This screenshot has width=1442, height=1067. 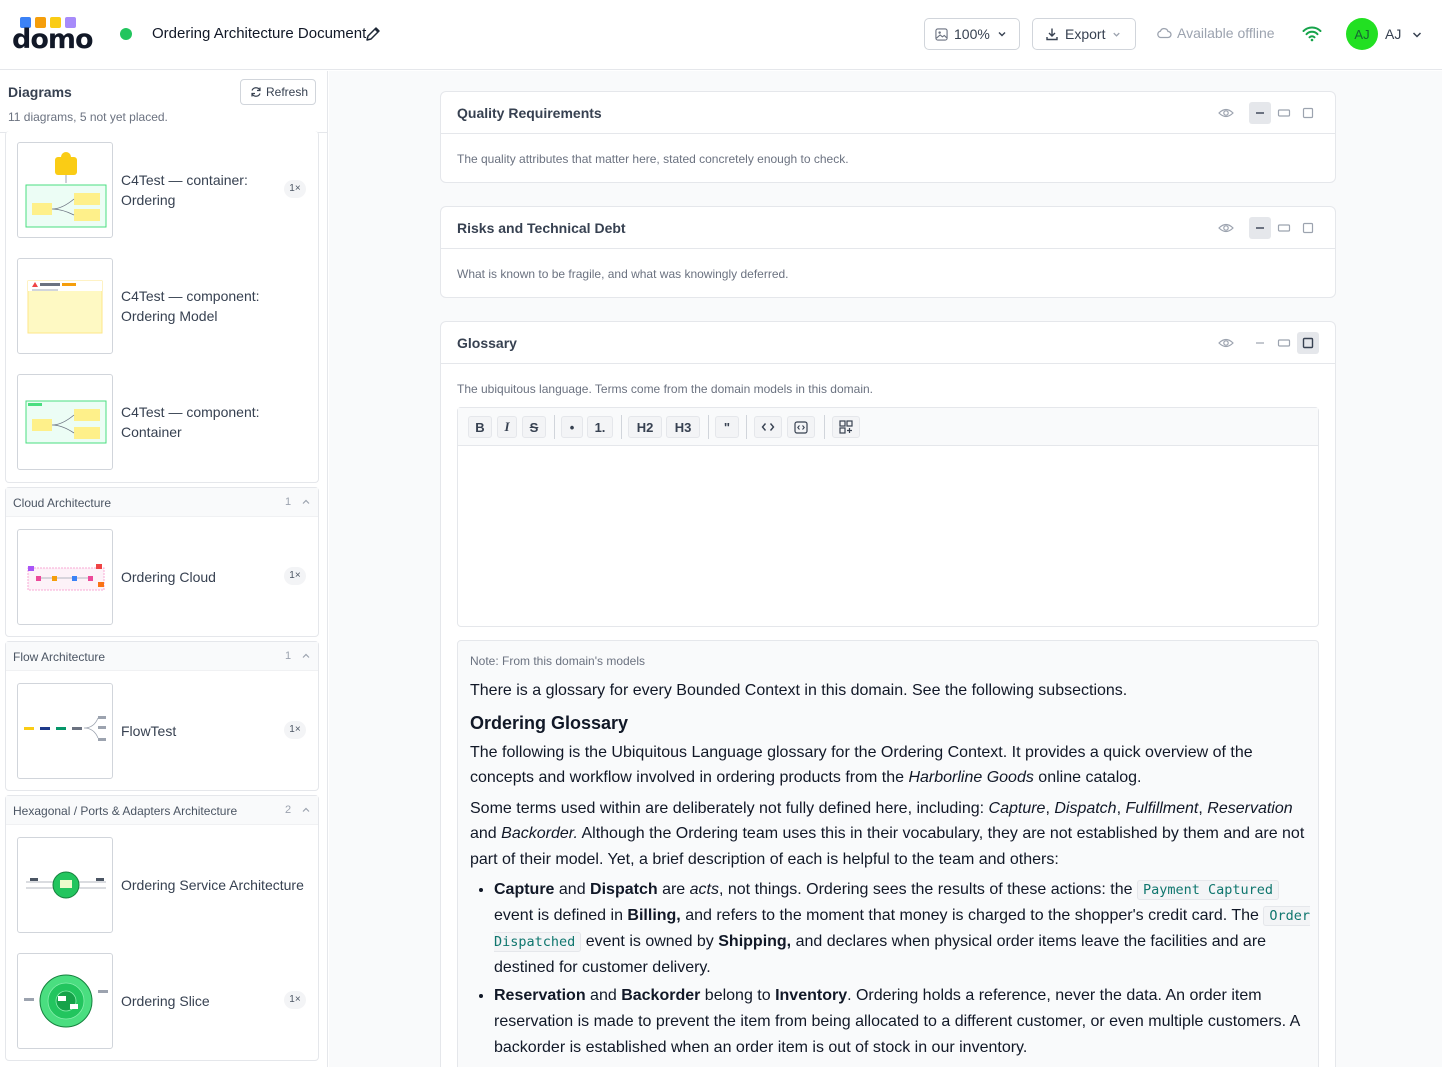 I want to click on zoom-button: 100%, so click(x=972, y=34).